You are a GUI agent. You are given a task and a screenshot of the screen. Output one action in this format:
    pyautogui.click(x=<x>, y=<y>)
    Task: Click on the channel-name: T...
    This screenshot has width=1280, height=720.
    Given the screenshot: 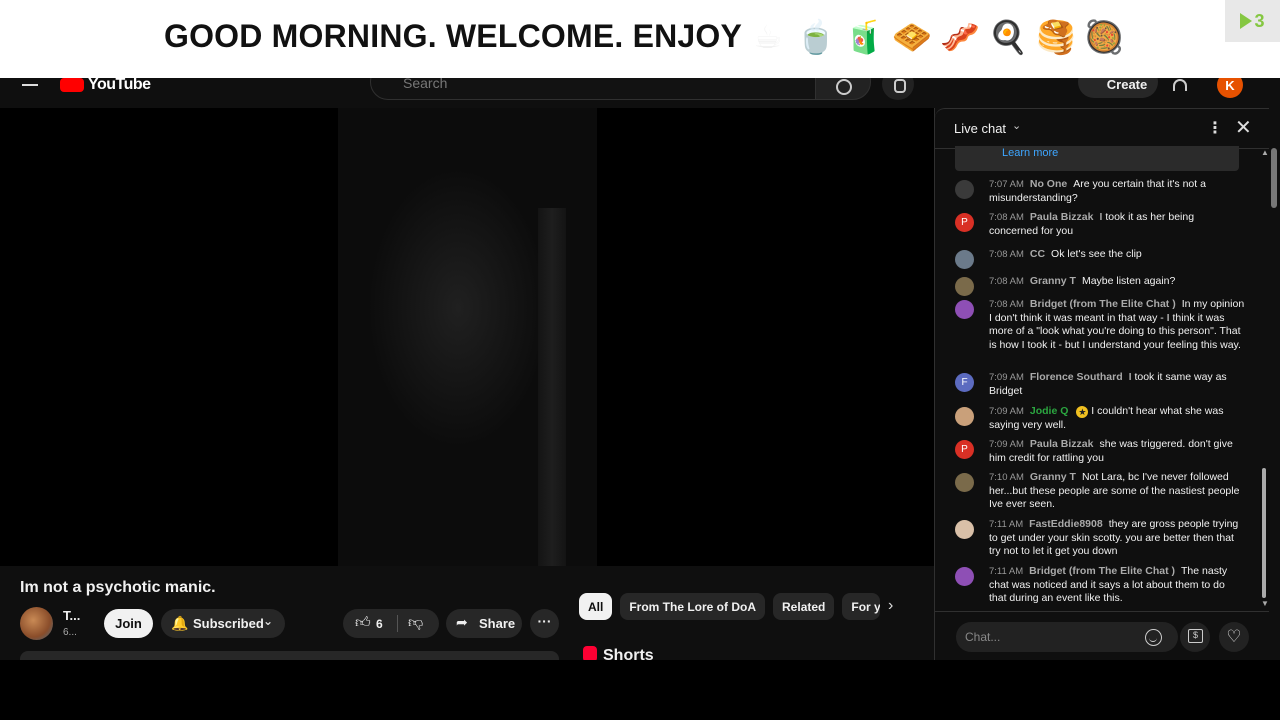 What is the action you would take?
    pyautogui.click(x=71, y=615)
    